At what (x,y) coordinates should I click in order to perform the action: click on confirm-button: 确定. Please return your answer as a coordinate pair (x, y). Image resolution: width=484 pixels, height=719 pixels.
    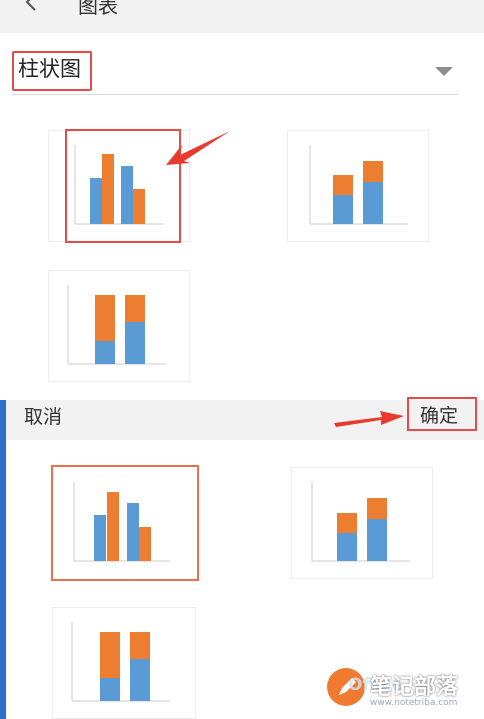
    Looking at the image, I should click on (439, 414).